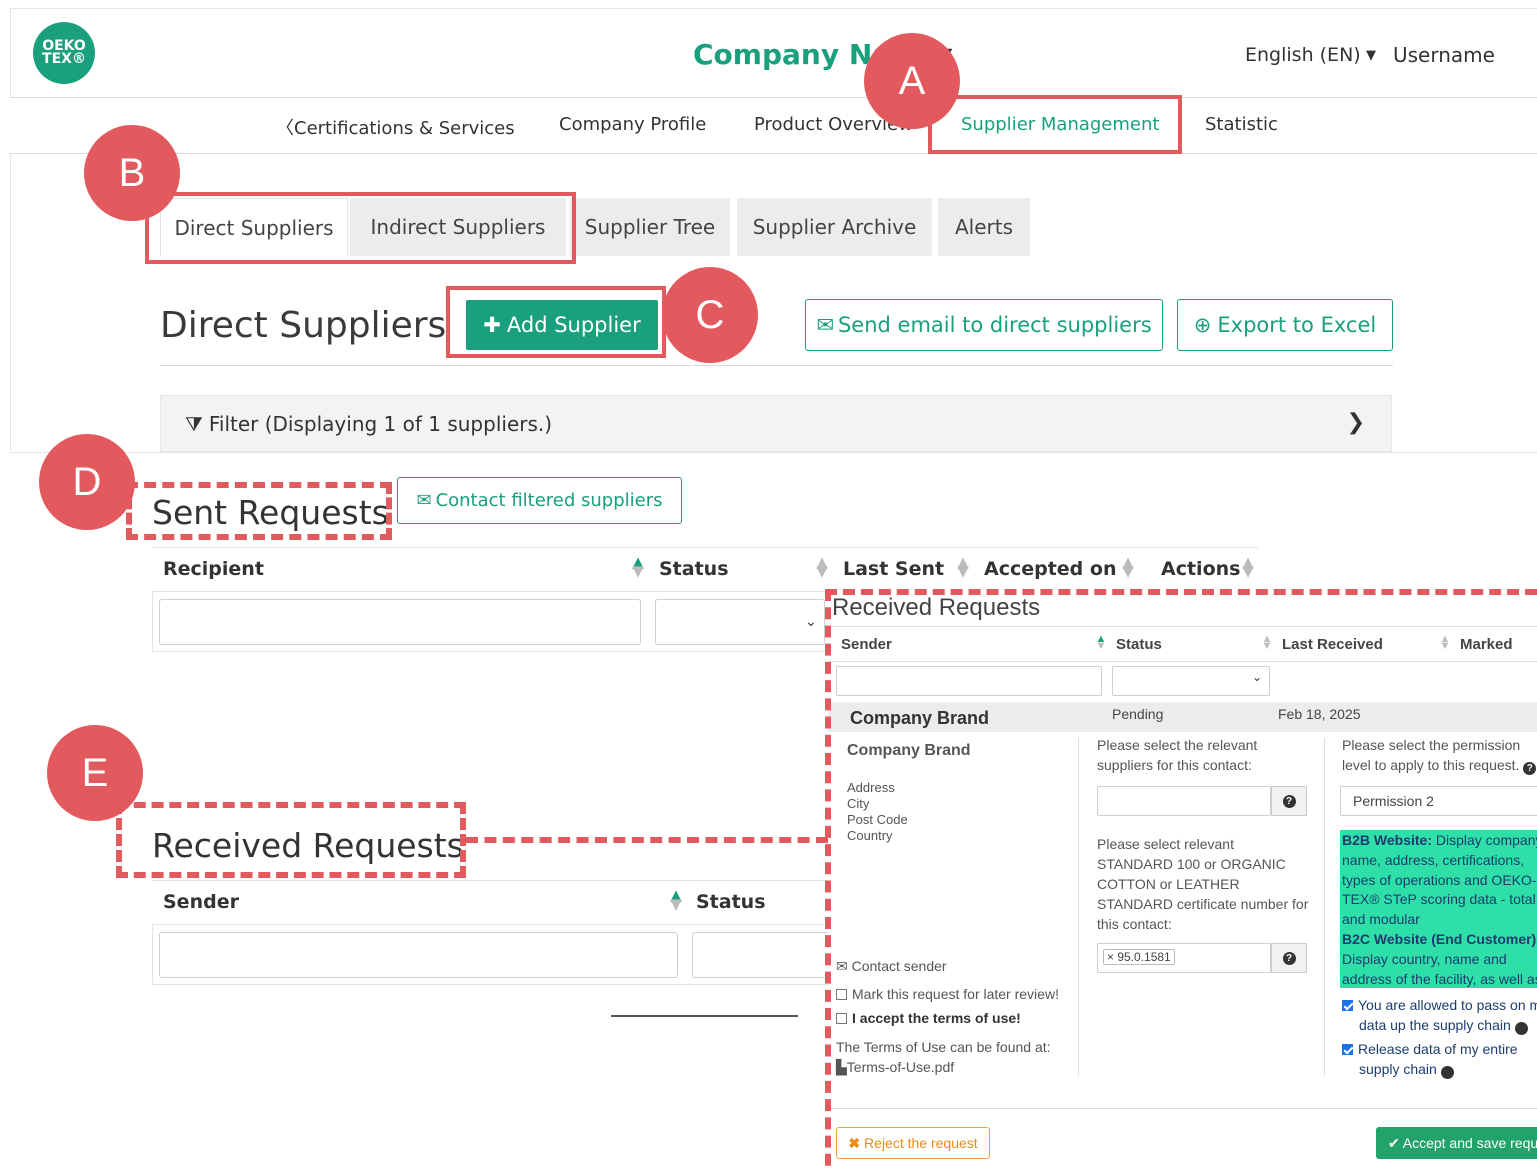 This screenshot has width=1537, height=1170. What do you see at coordinates (1303, 55) in the screenshot?
I see `language-selector: English (EN)` at bounding box center [1303, 55].